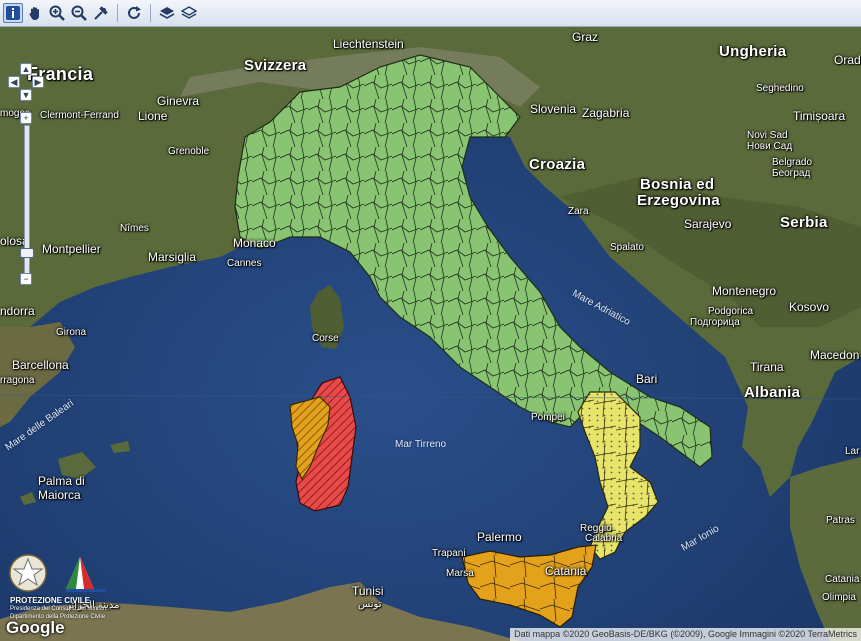  Describe the element at coordinates (606, 113) in the screenshot. I see `label-zagabria: Zagabria` at that location.